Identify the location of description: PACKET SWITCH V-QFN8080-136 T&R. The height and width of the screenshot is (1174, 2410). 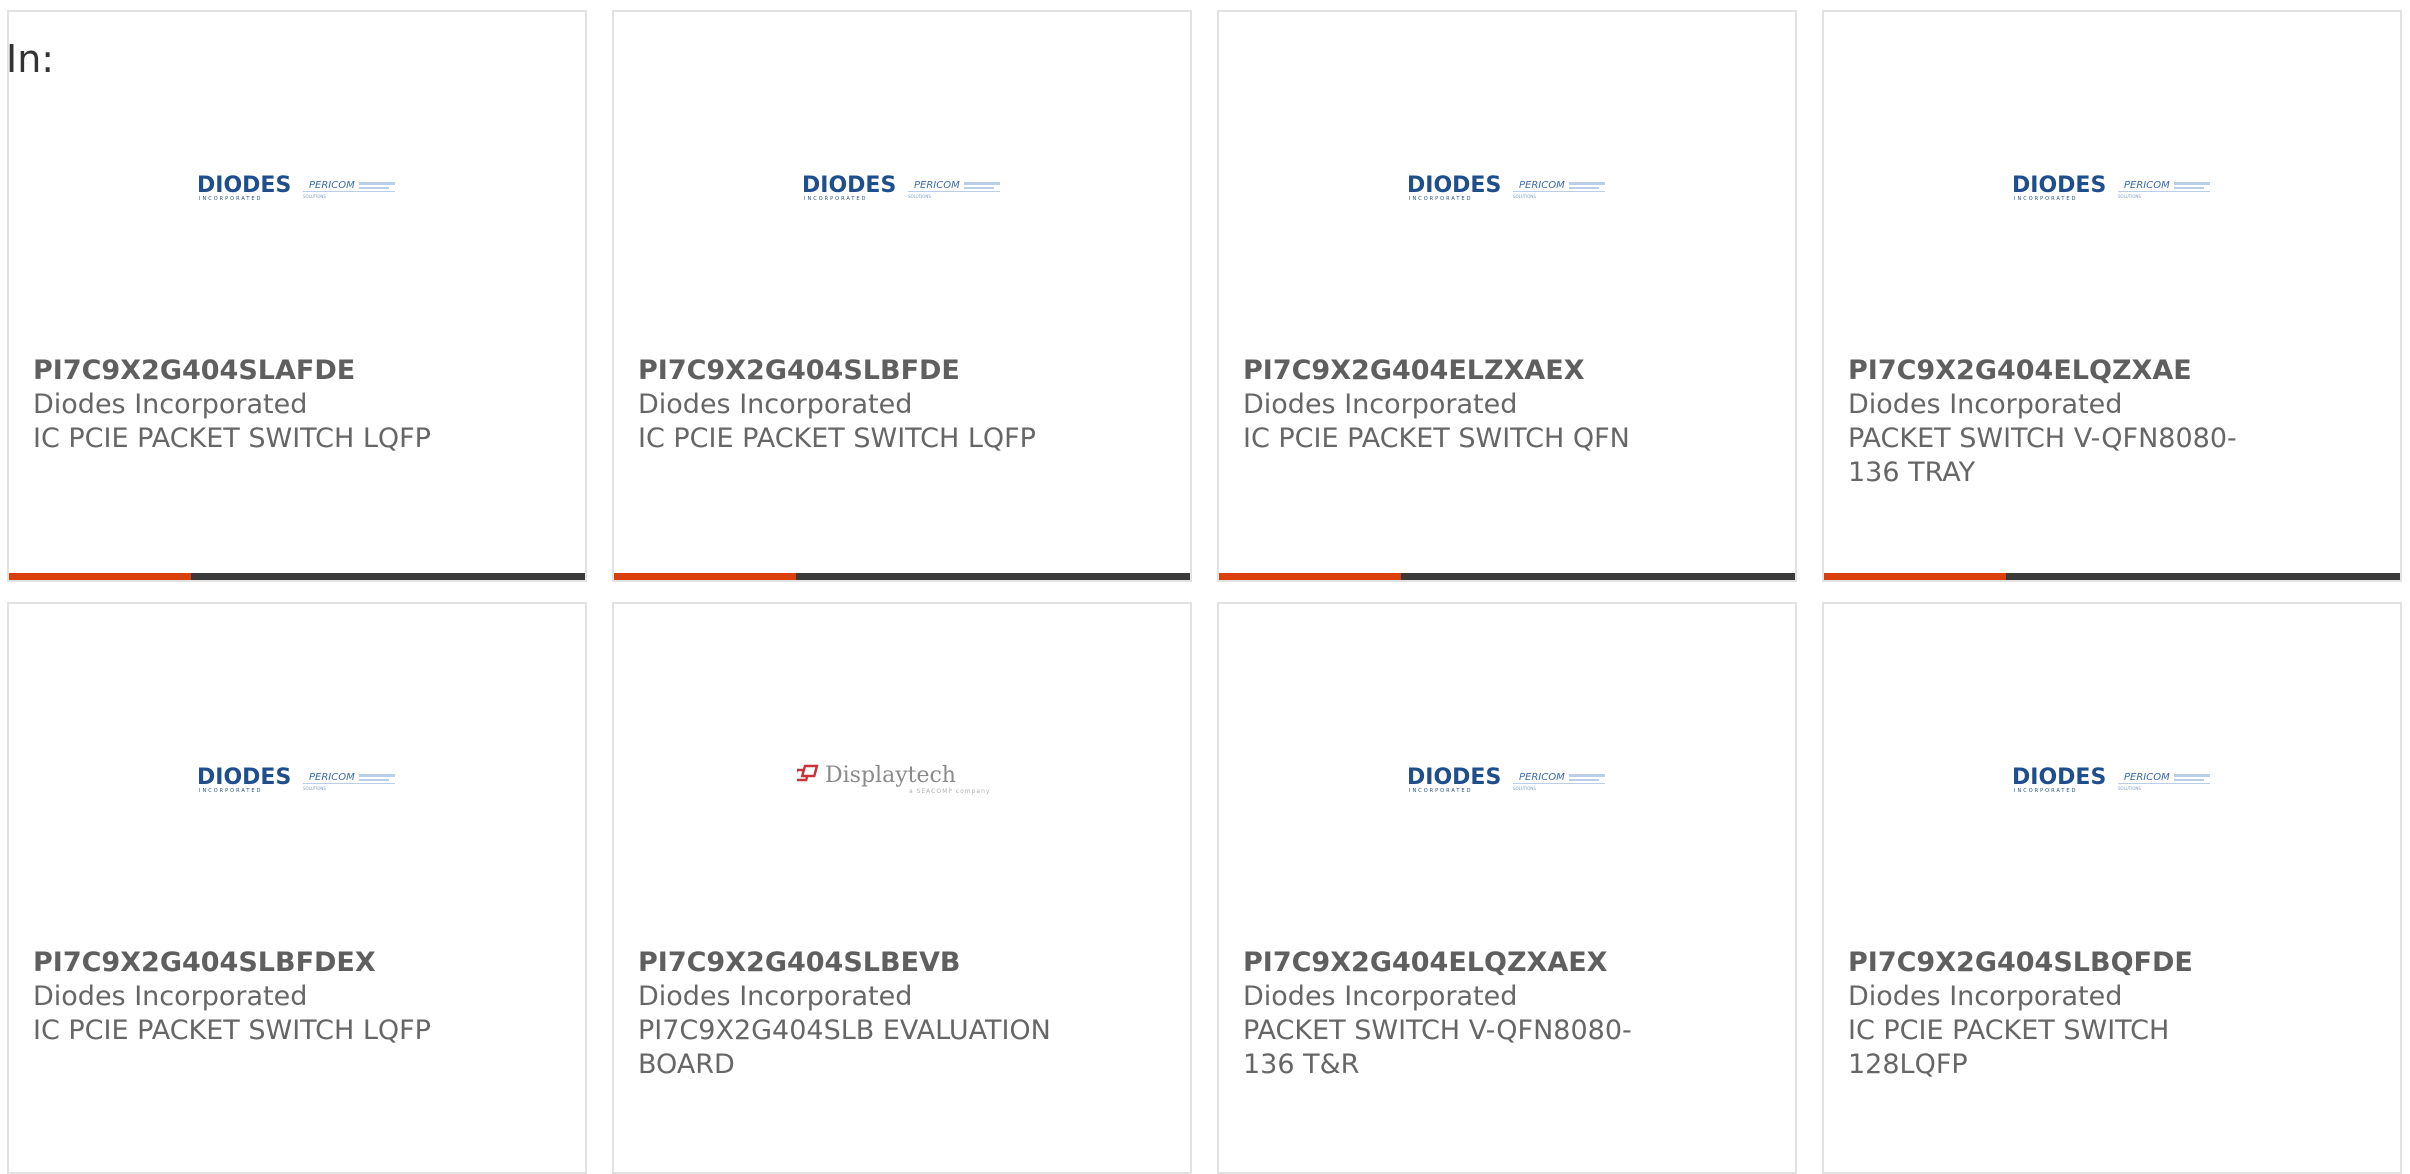
(1437, 1047).